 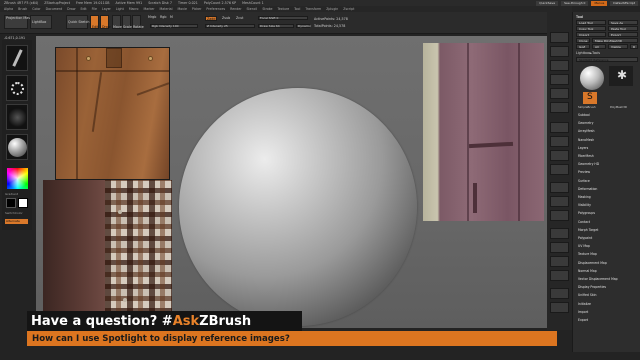 I want to click on persp-button, so click(x=559, y=127).